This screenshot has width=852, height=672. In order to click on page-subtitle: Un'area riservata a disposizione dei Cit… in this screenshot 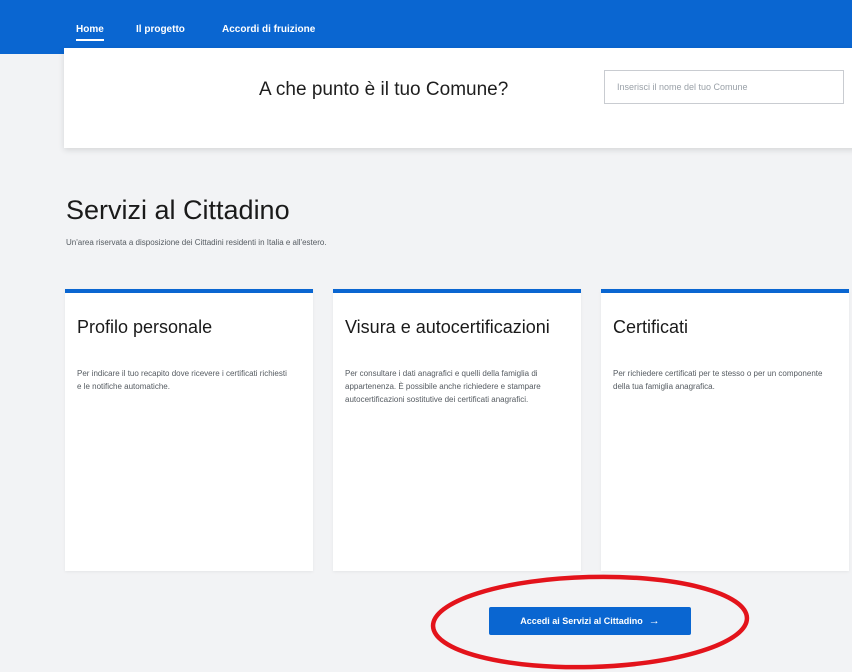, I will do `click(196, 242)`.